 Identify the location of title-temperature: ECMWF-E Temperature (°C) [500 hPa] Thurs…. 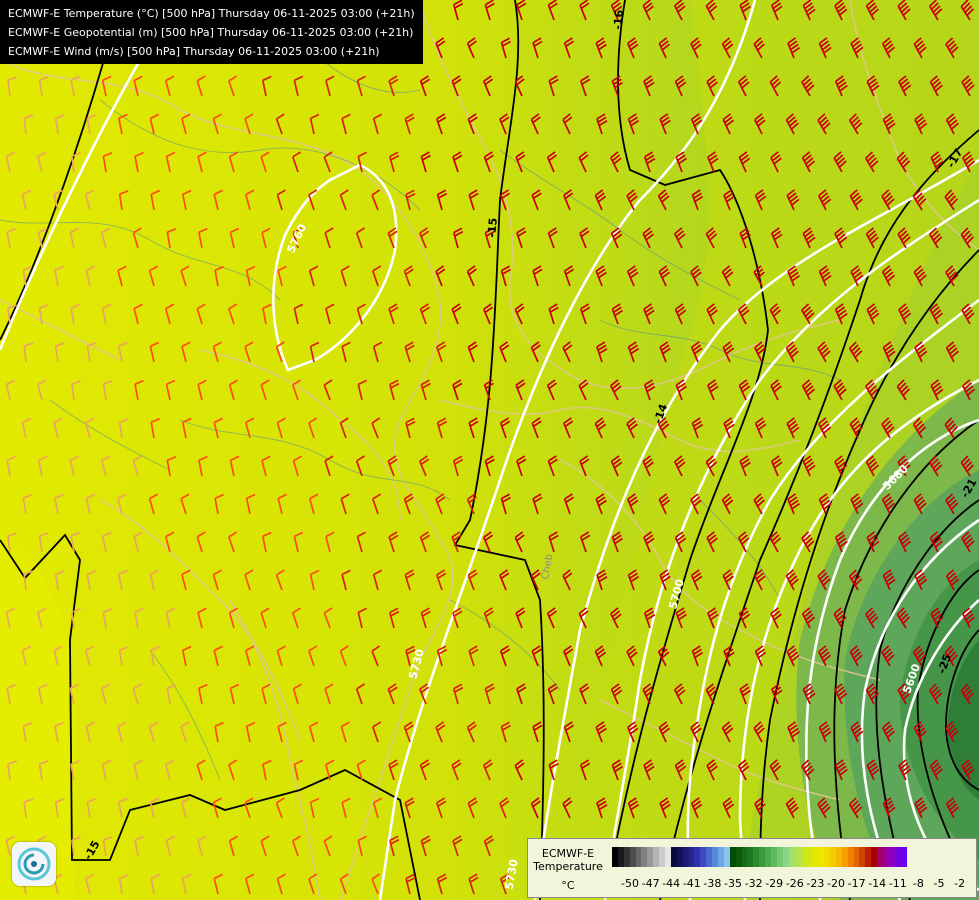
(211, 13).